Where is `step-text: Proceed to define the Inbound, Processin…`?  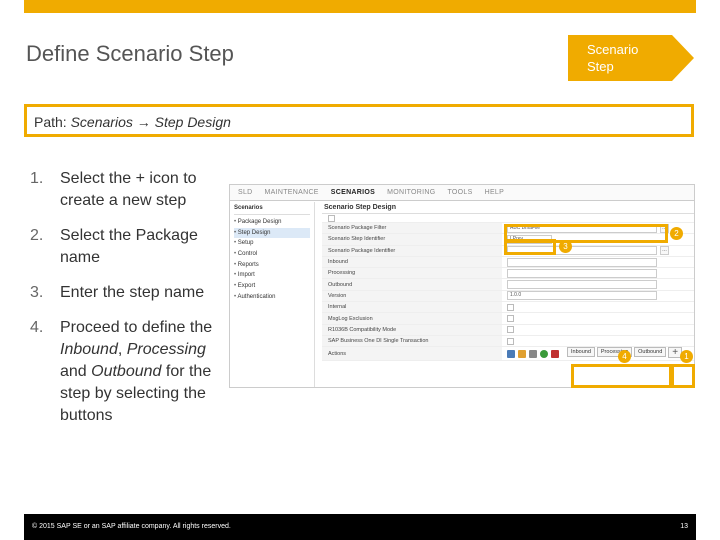
step-text: Proceed to define the Inbound, Processin… is located at coordinates (142, 372).